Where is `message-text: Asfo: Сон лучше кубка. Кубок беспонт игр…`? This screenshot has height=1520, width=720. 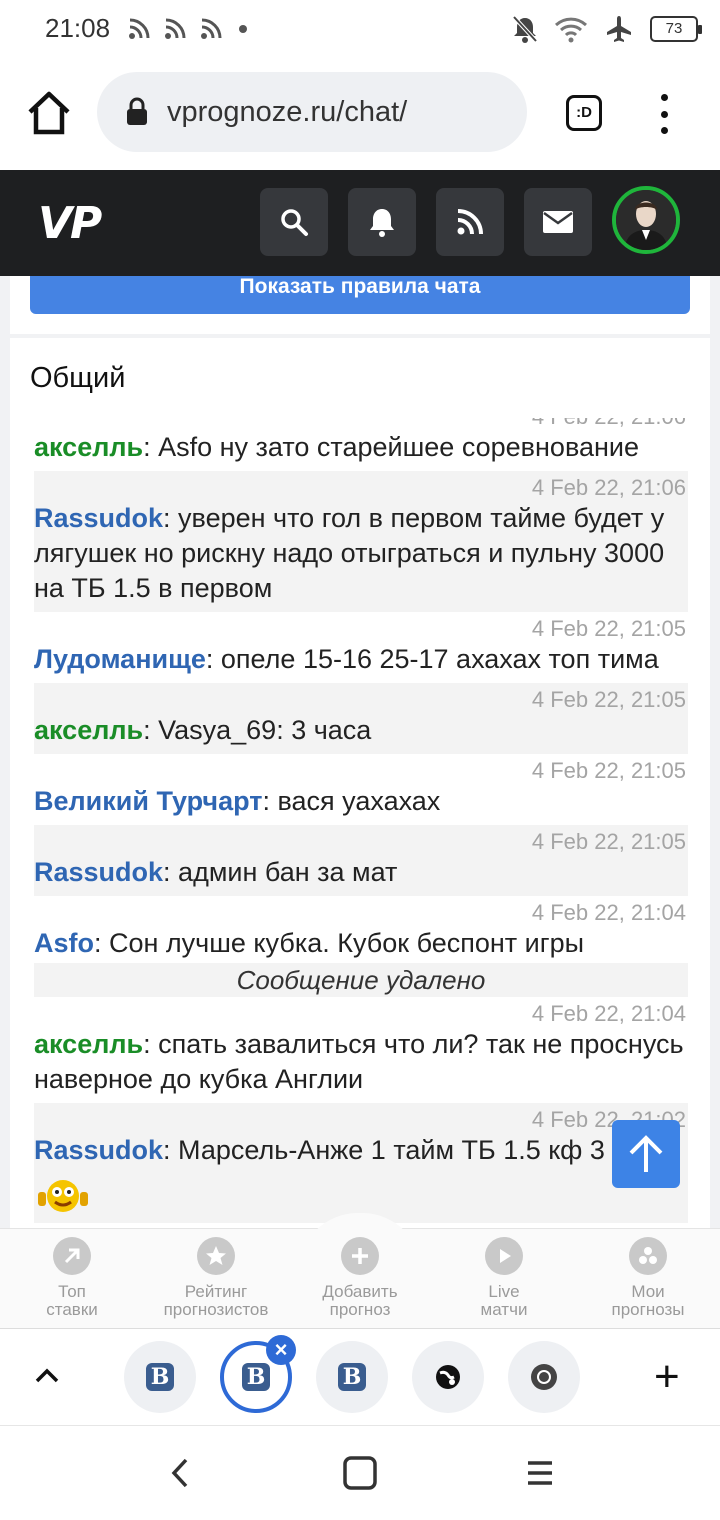
message-text: Asfo: Сон лучше кубка. Кубок беспонт игр… is located at coordinates (361, 943).